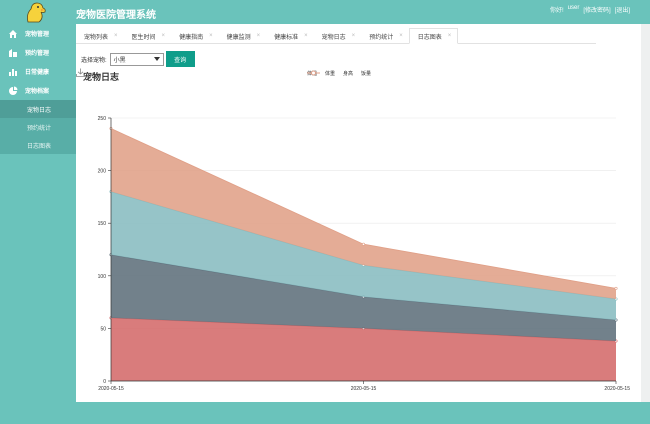  What do you see at coordinates (13, 72) in the screenshot?
I see `bar-chart-icon` at bounding box center [13, 72].